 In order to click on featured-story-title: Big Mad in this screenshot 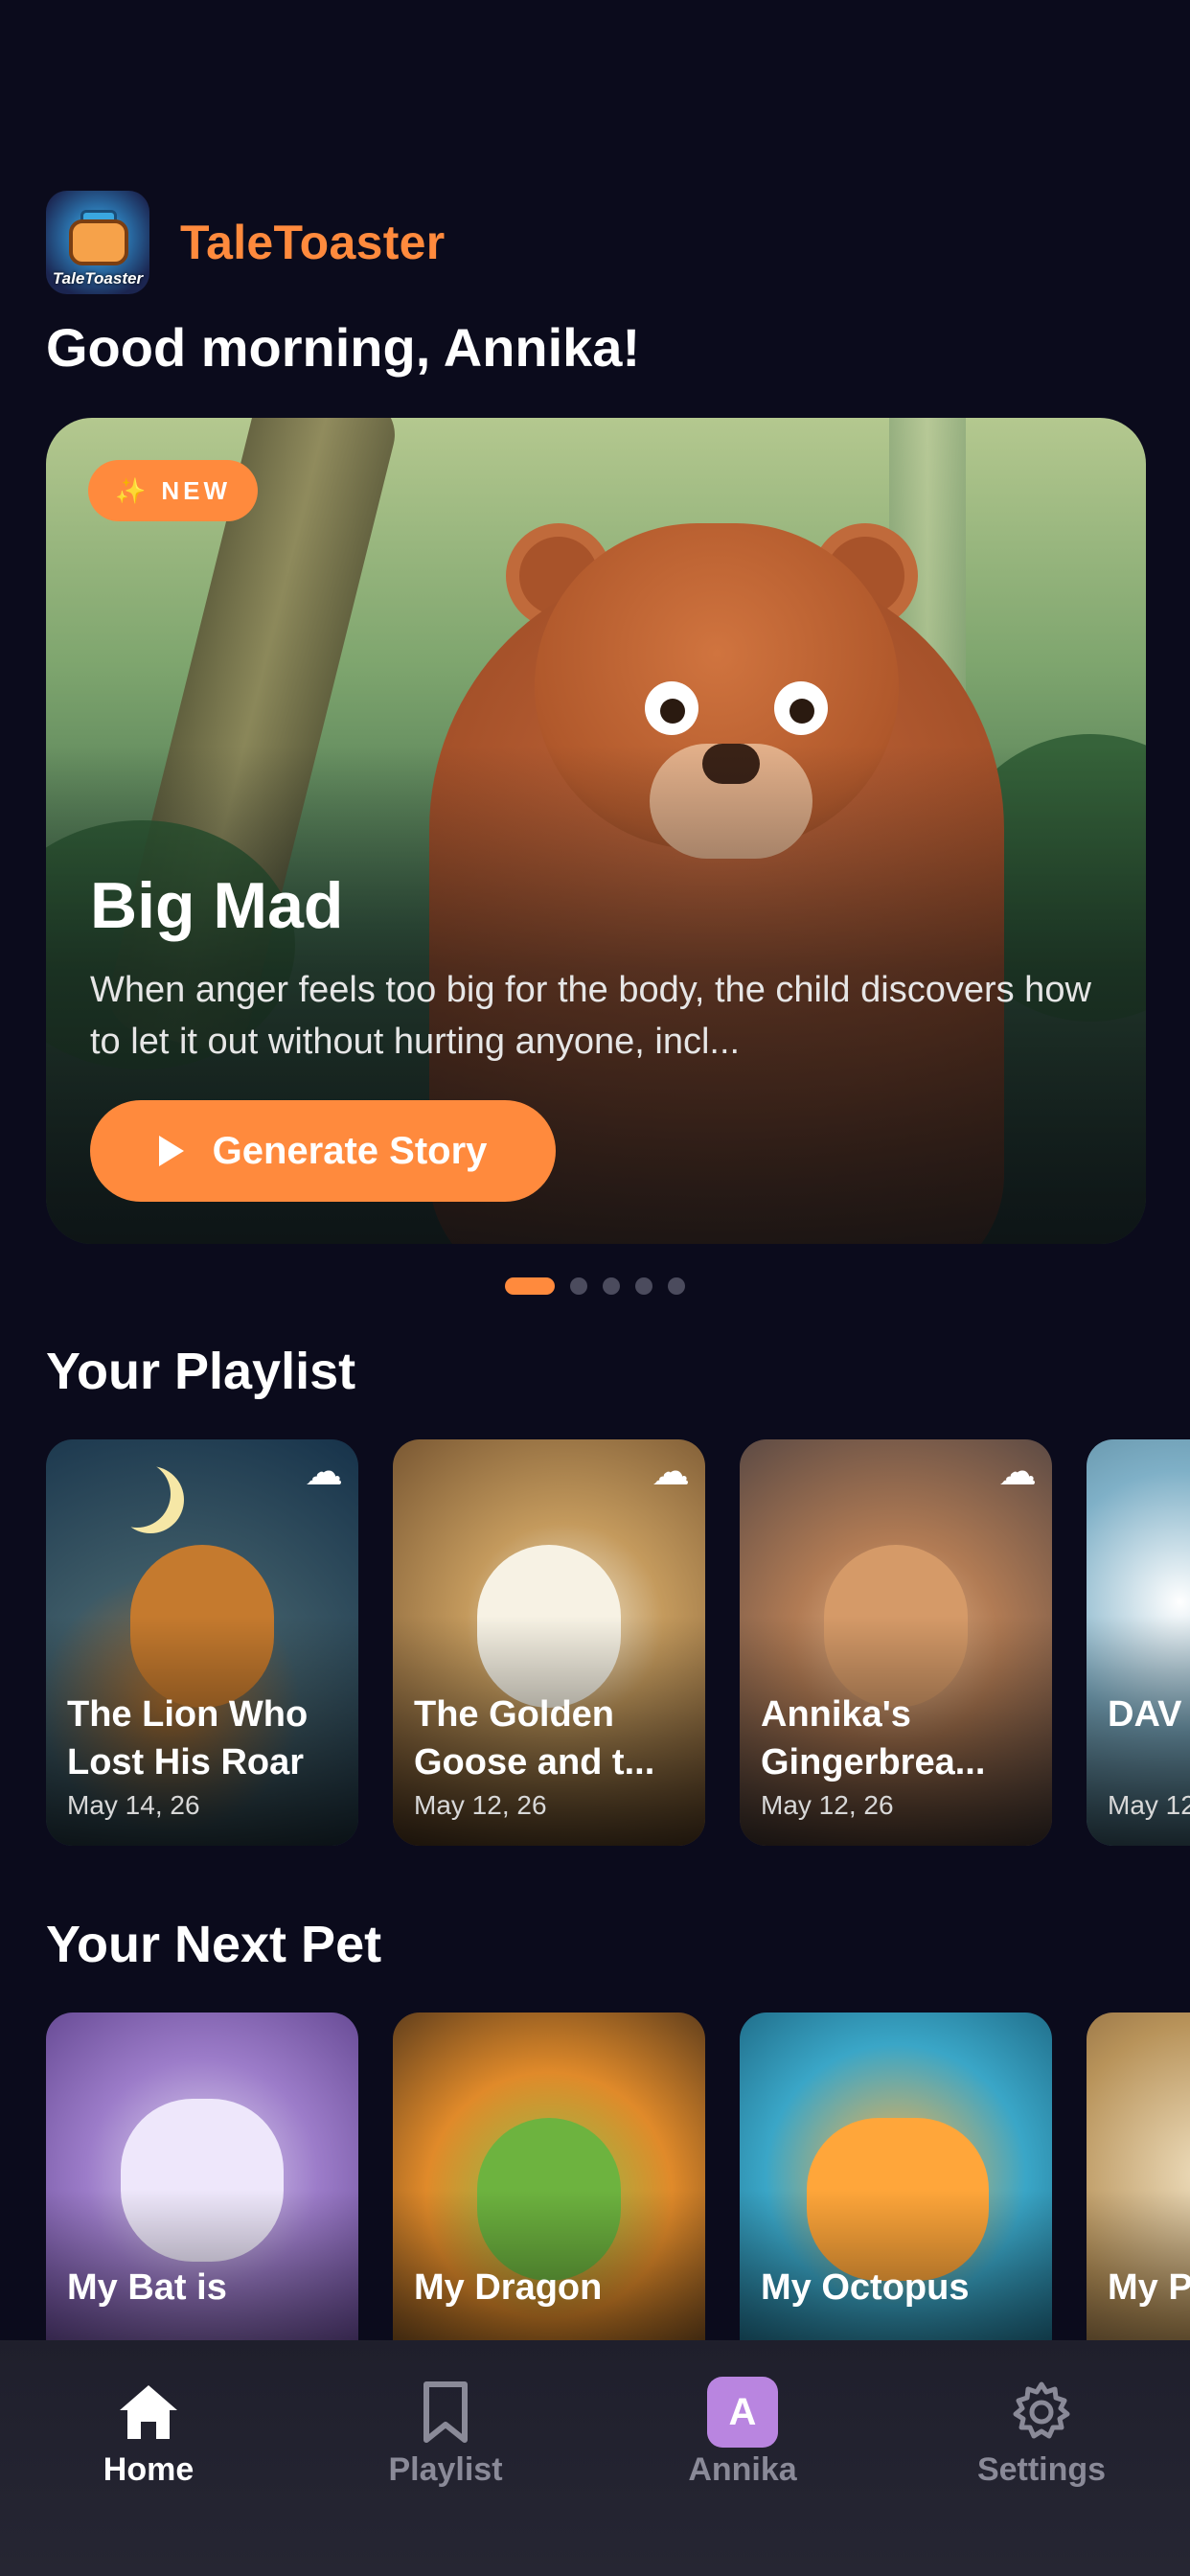, I will do `click(217, 905)`.